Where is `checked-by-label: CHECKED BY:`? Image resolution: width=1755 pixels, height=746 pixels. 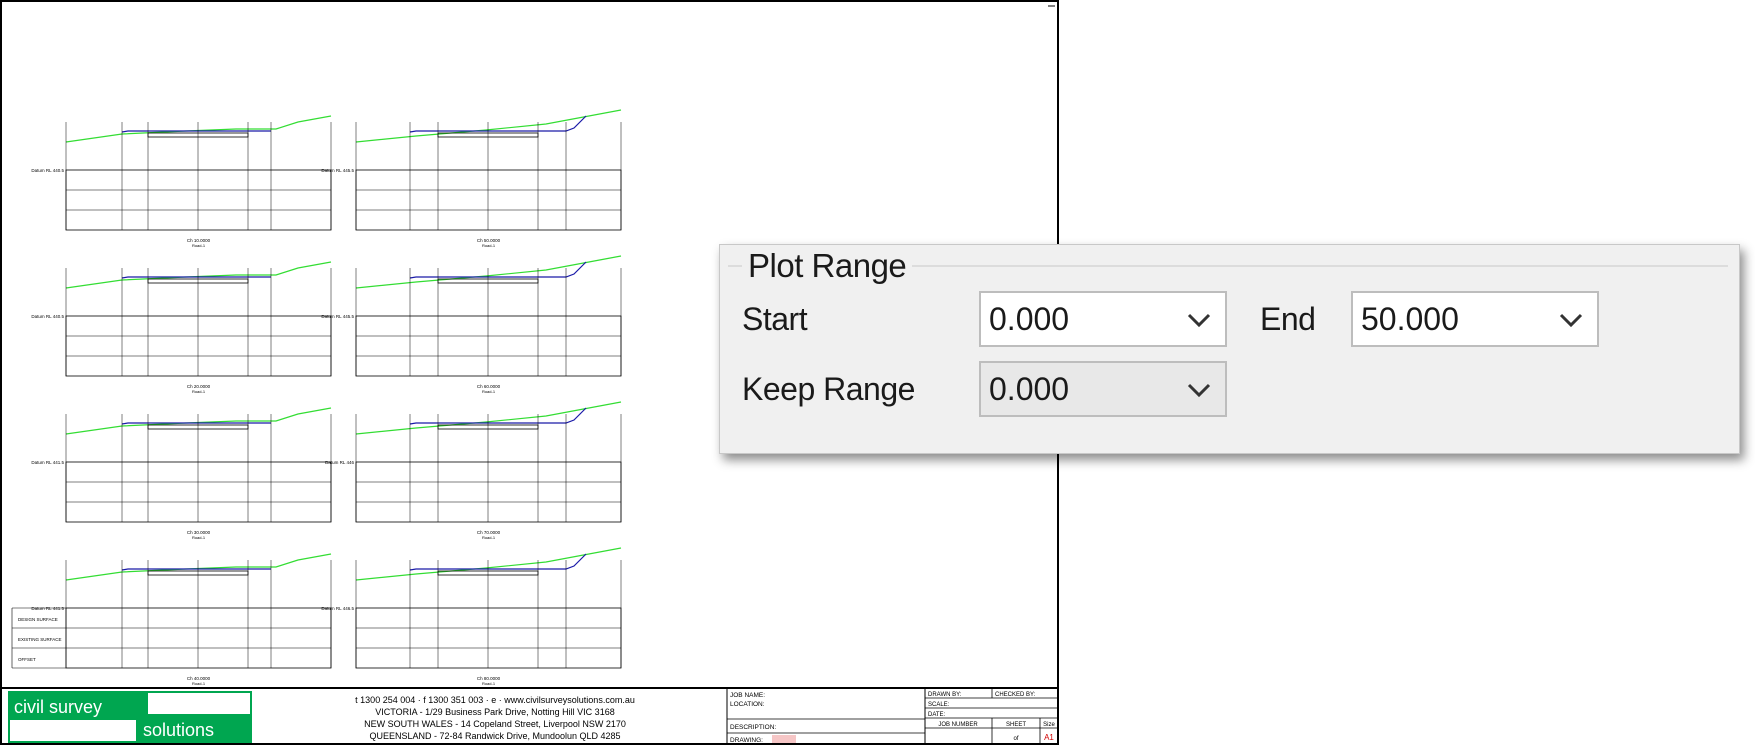
checked-by-label: CHECKED BY: is located at coordinates (1015, 695).